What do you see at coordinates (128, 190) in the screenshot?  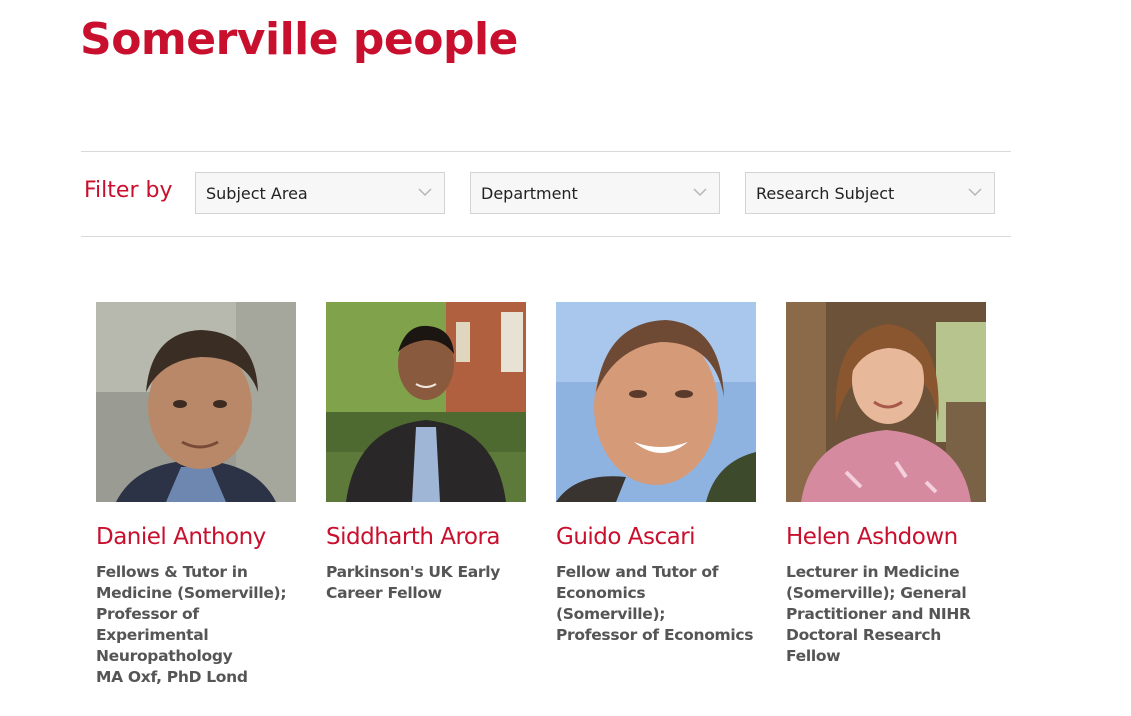 I see `filter-label: Filter by` at bounding box center [128, 190].